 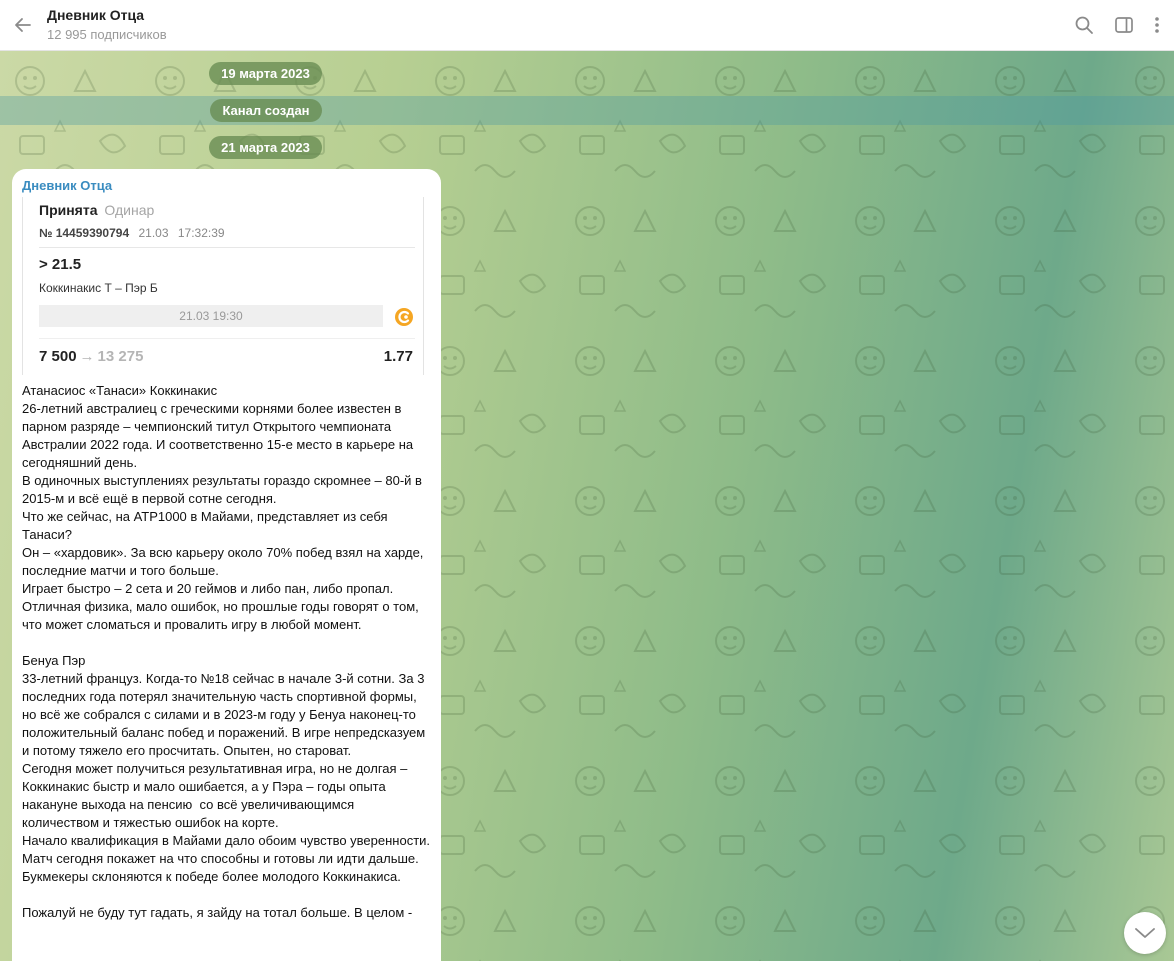 I want to click on sidebar-toggle-icon, so click(x=1124, y=25).